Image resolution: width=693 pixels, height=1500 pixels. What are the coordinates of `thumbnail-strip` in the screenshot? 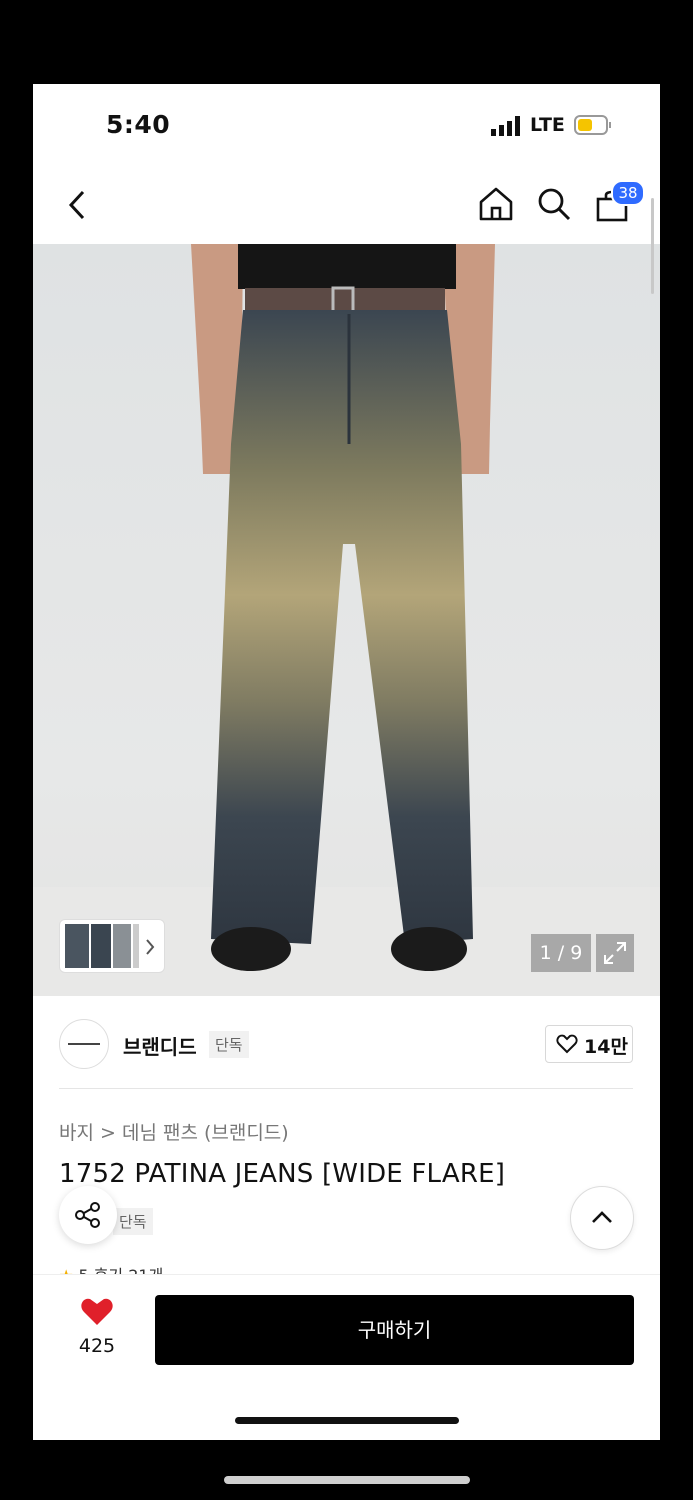 It's located at (112, 946).